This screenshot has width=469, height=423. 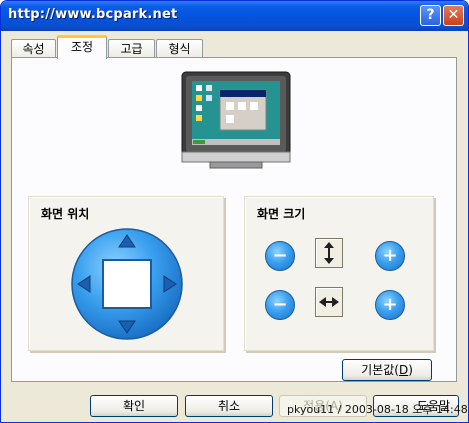 I want to click on triangle-right-icon, so click(x=170, y=284).